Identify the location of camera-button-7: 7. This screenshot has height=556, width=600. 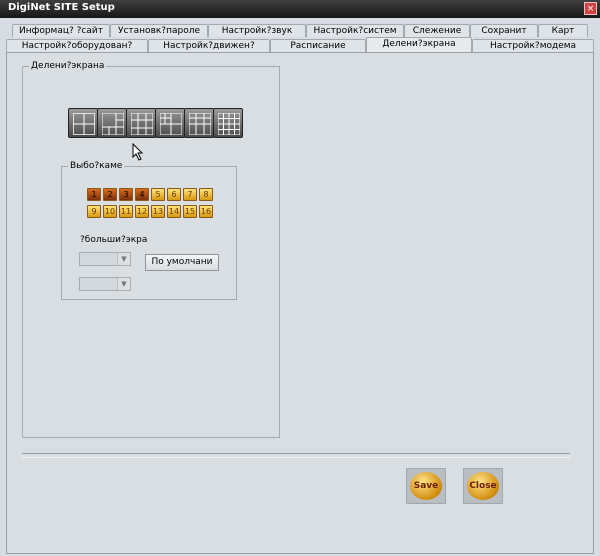
(190, 194).